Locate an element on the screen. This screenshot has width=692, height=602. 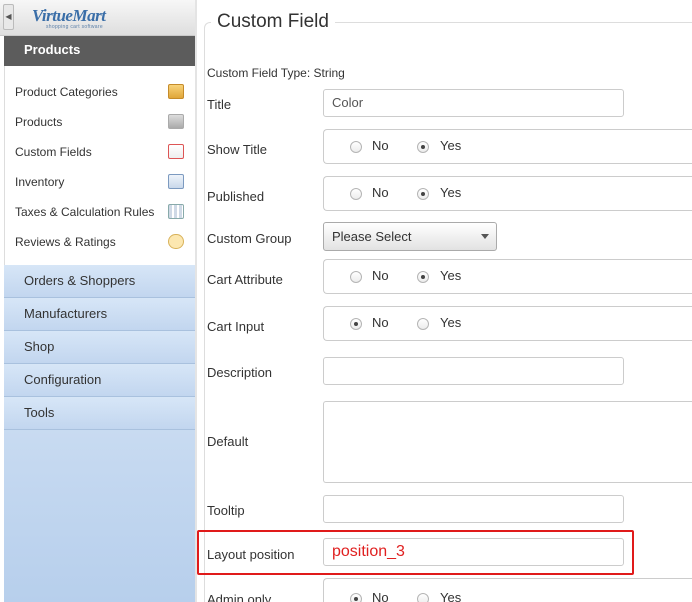
sidebar-item-product-categories: Product Categories is located at coordinates (102, 92).